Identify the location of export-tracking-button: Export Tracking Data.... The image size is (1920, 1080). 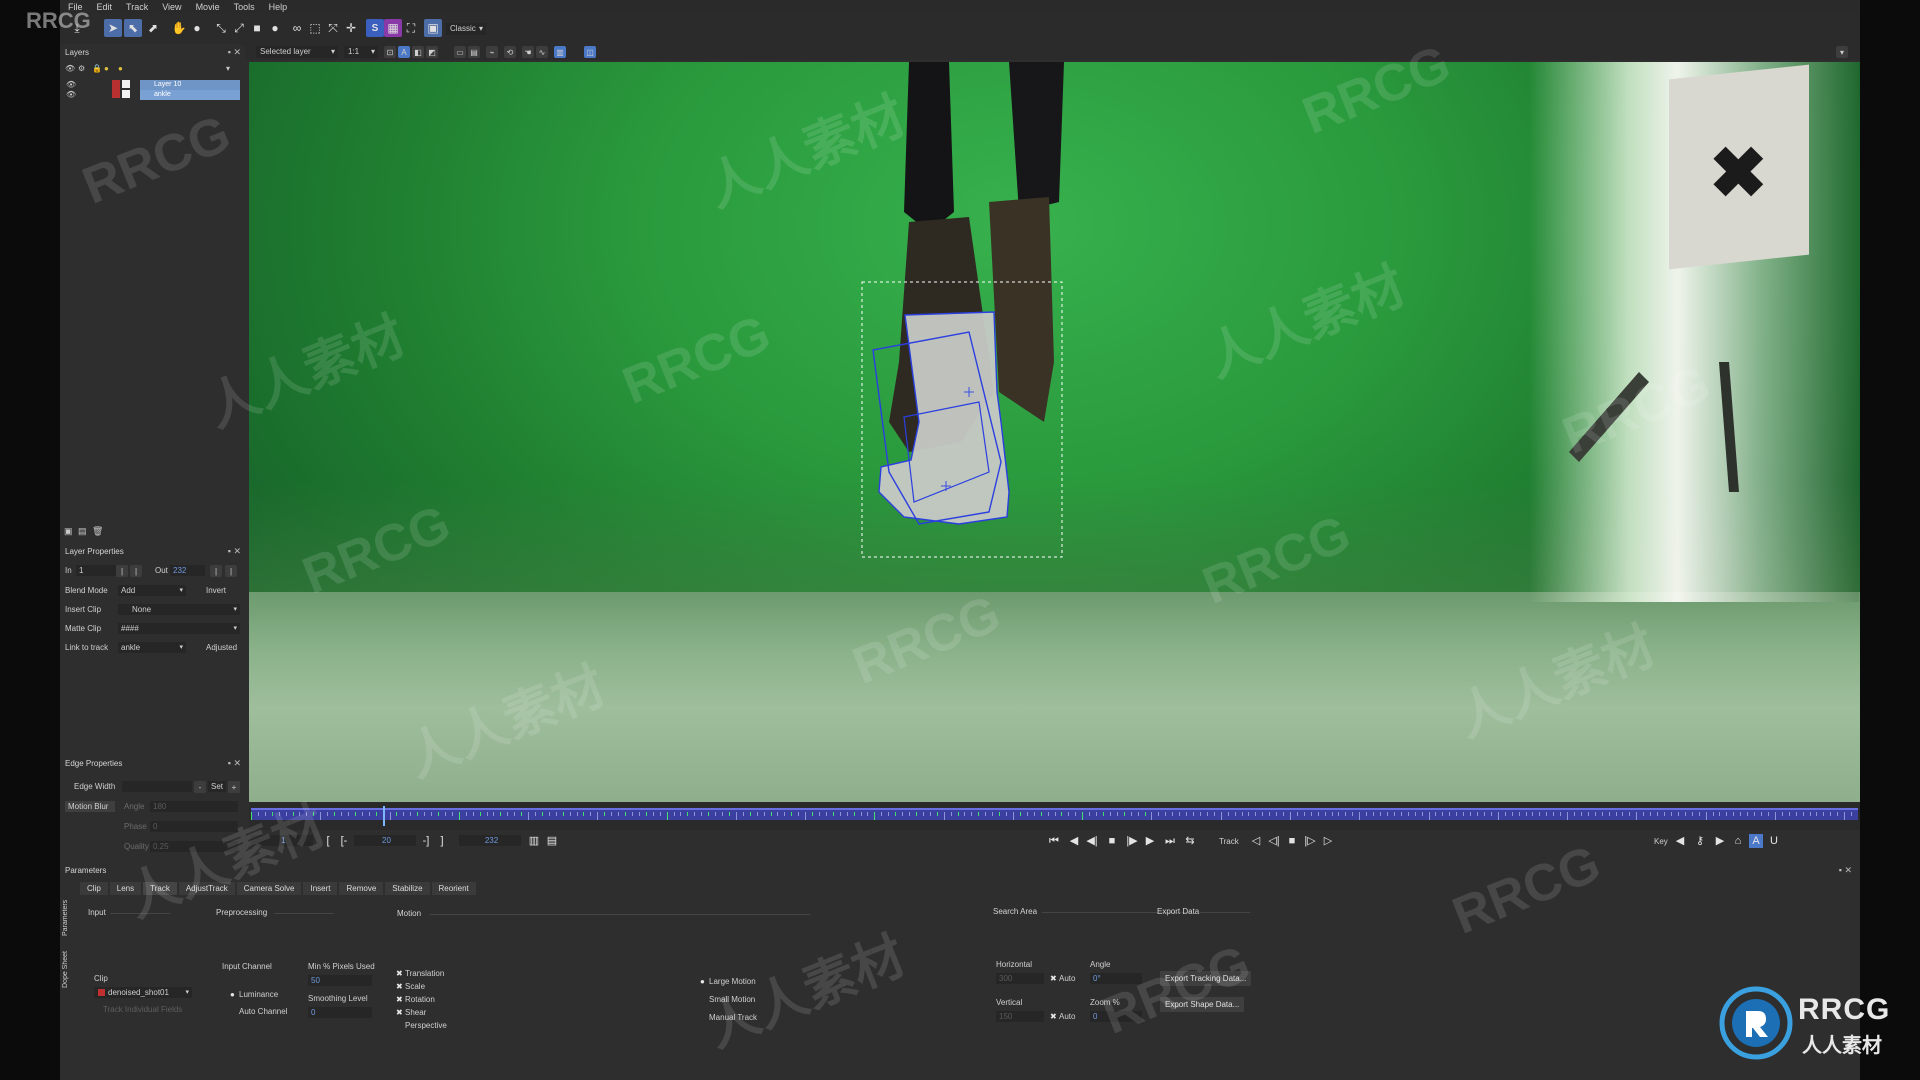
(1206, 978).